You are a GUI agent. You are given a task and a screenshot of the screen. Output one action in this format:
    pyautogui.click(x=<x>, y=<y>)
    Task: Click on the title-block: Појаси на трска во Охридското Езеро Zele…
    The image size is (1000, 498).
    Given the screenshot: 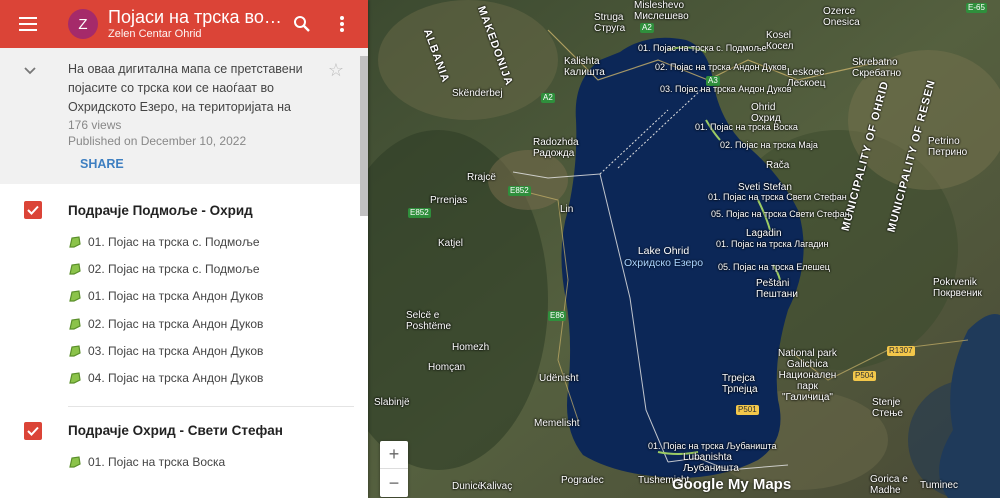 What is the action you would take?
    pyautogui.click(x=195, y=24)
    